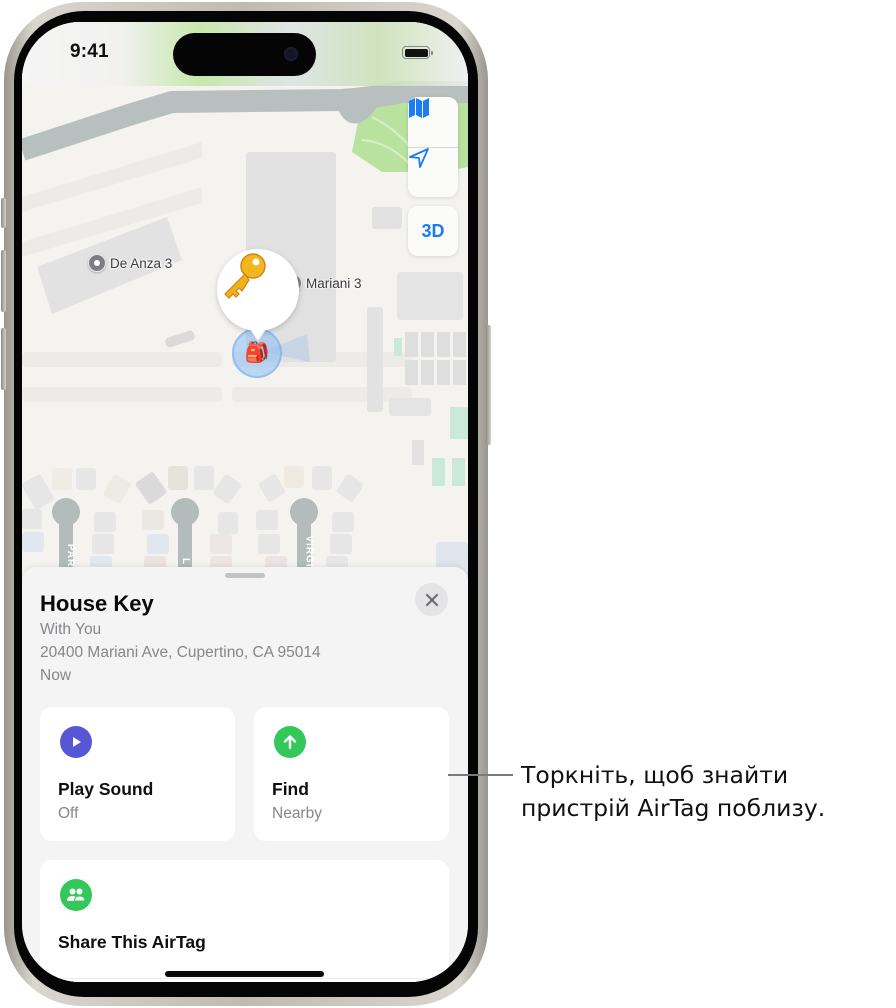 The width and height of the screenshot is (896, 1008). Describe the element at coordinates (351, 774) in the screenshot. I see `find-nearby-button: Find Nearby` at that location.